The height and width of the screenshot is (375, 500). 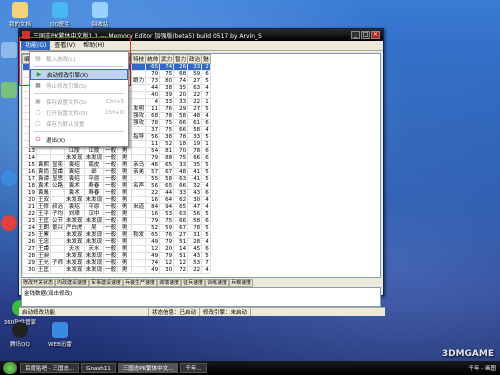 I want to click on table-row: 30 王匡 未发现 未发现 一般男 49 30 72 22 4, so click(x=116, y=270).